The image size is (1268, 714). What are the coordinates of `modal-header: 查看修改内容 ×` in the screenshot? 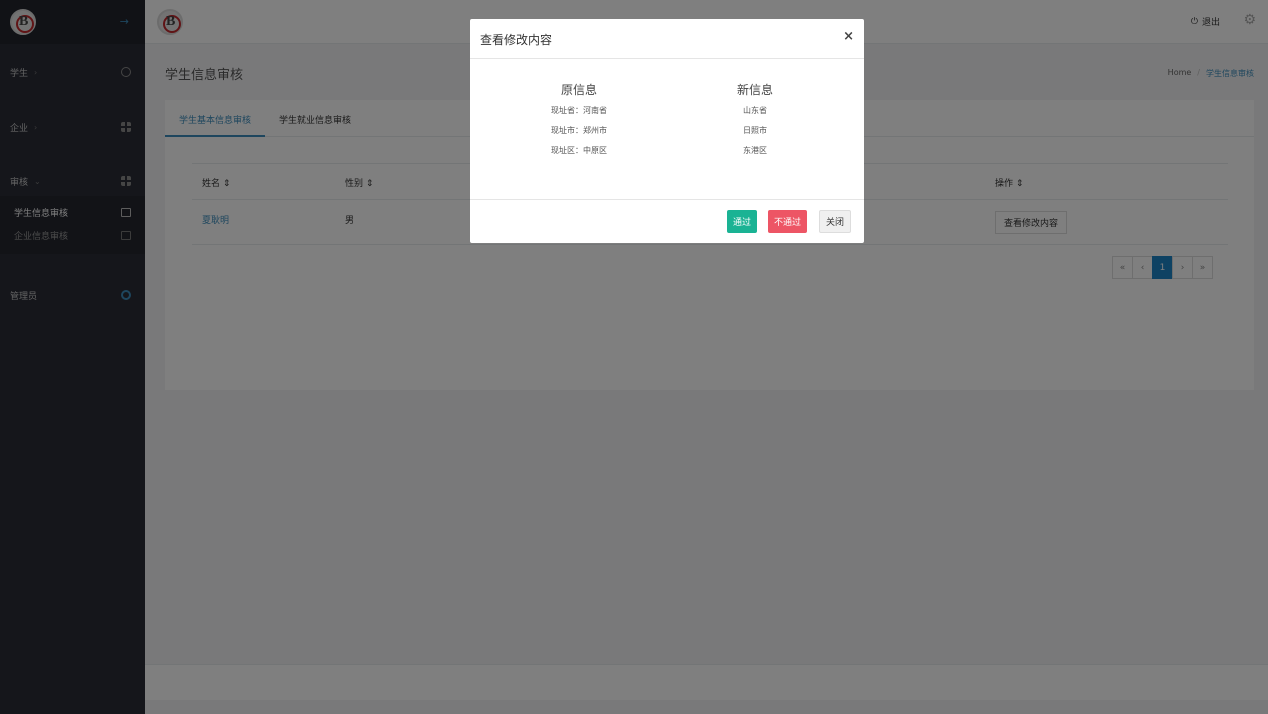 It's located at (667, 39).